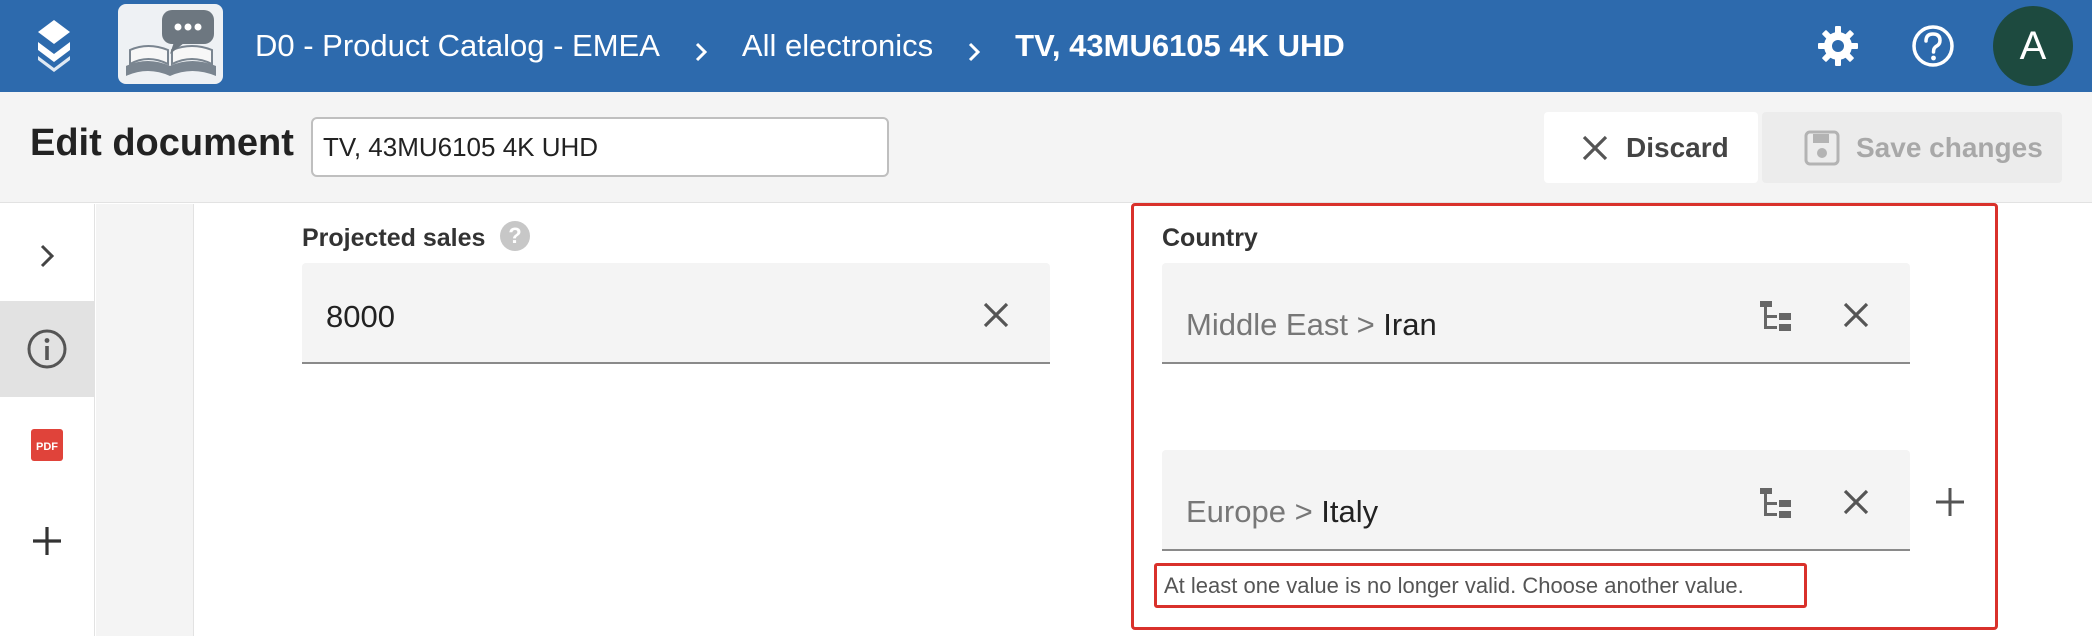 This screenshot has height=636, width=2092. What do you see at coordinates (676, 313) in the screenshot?
I see `projected-sales-input: 8000` at bounding box center [676, 313].